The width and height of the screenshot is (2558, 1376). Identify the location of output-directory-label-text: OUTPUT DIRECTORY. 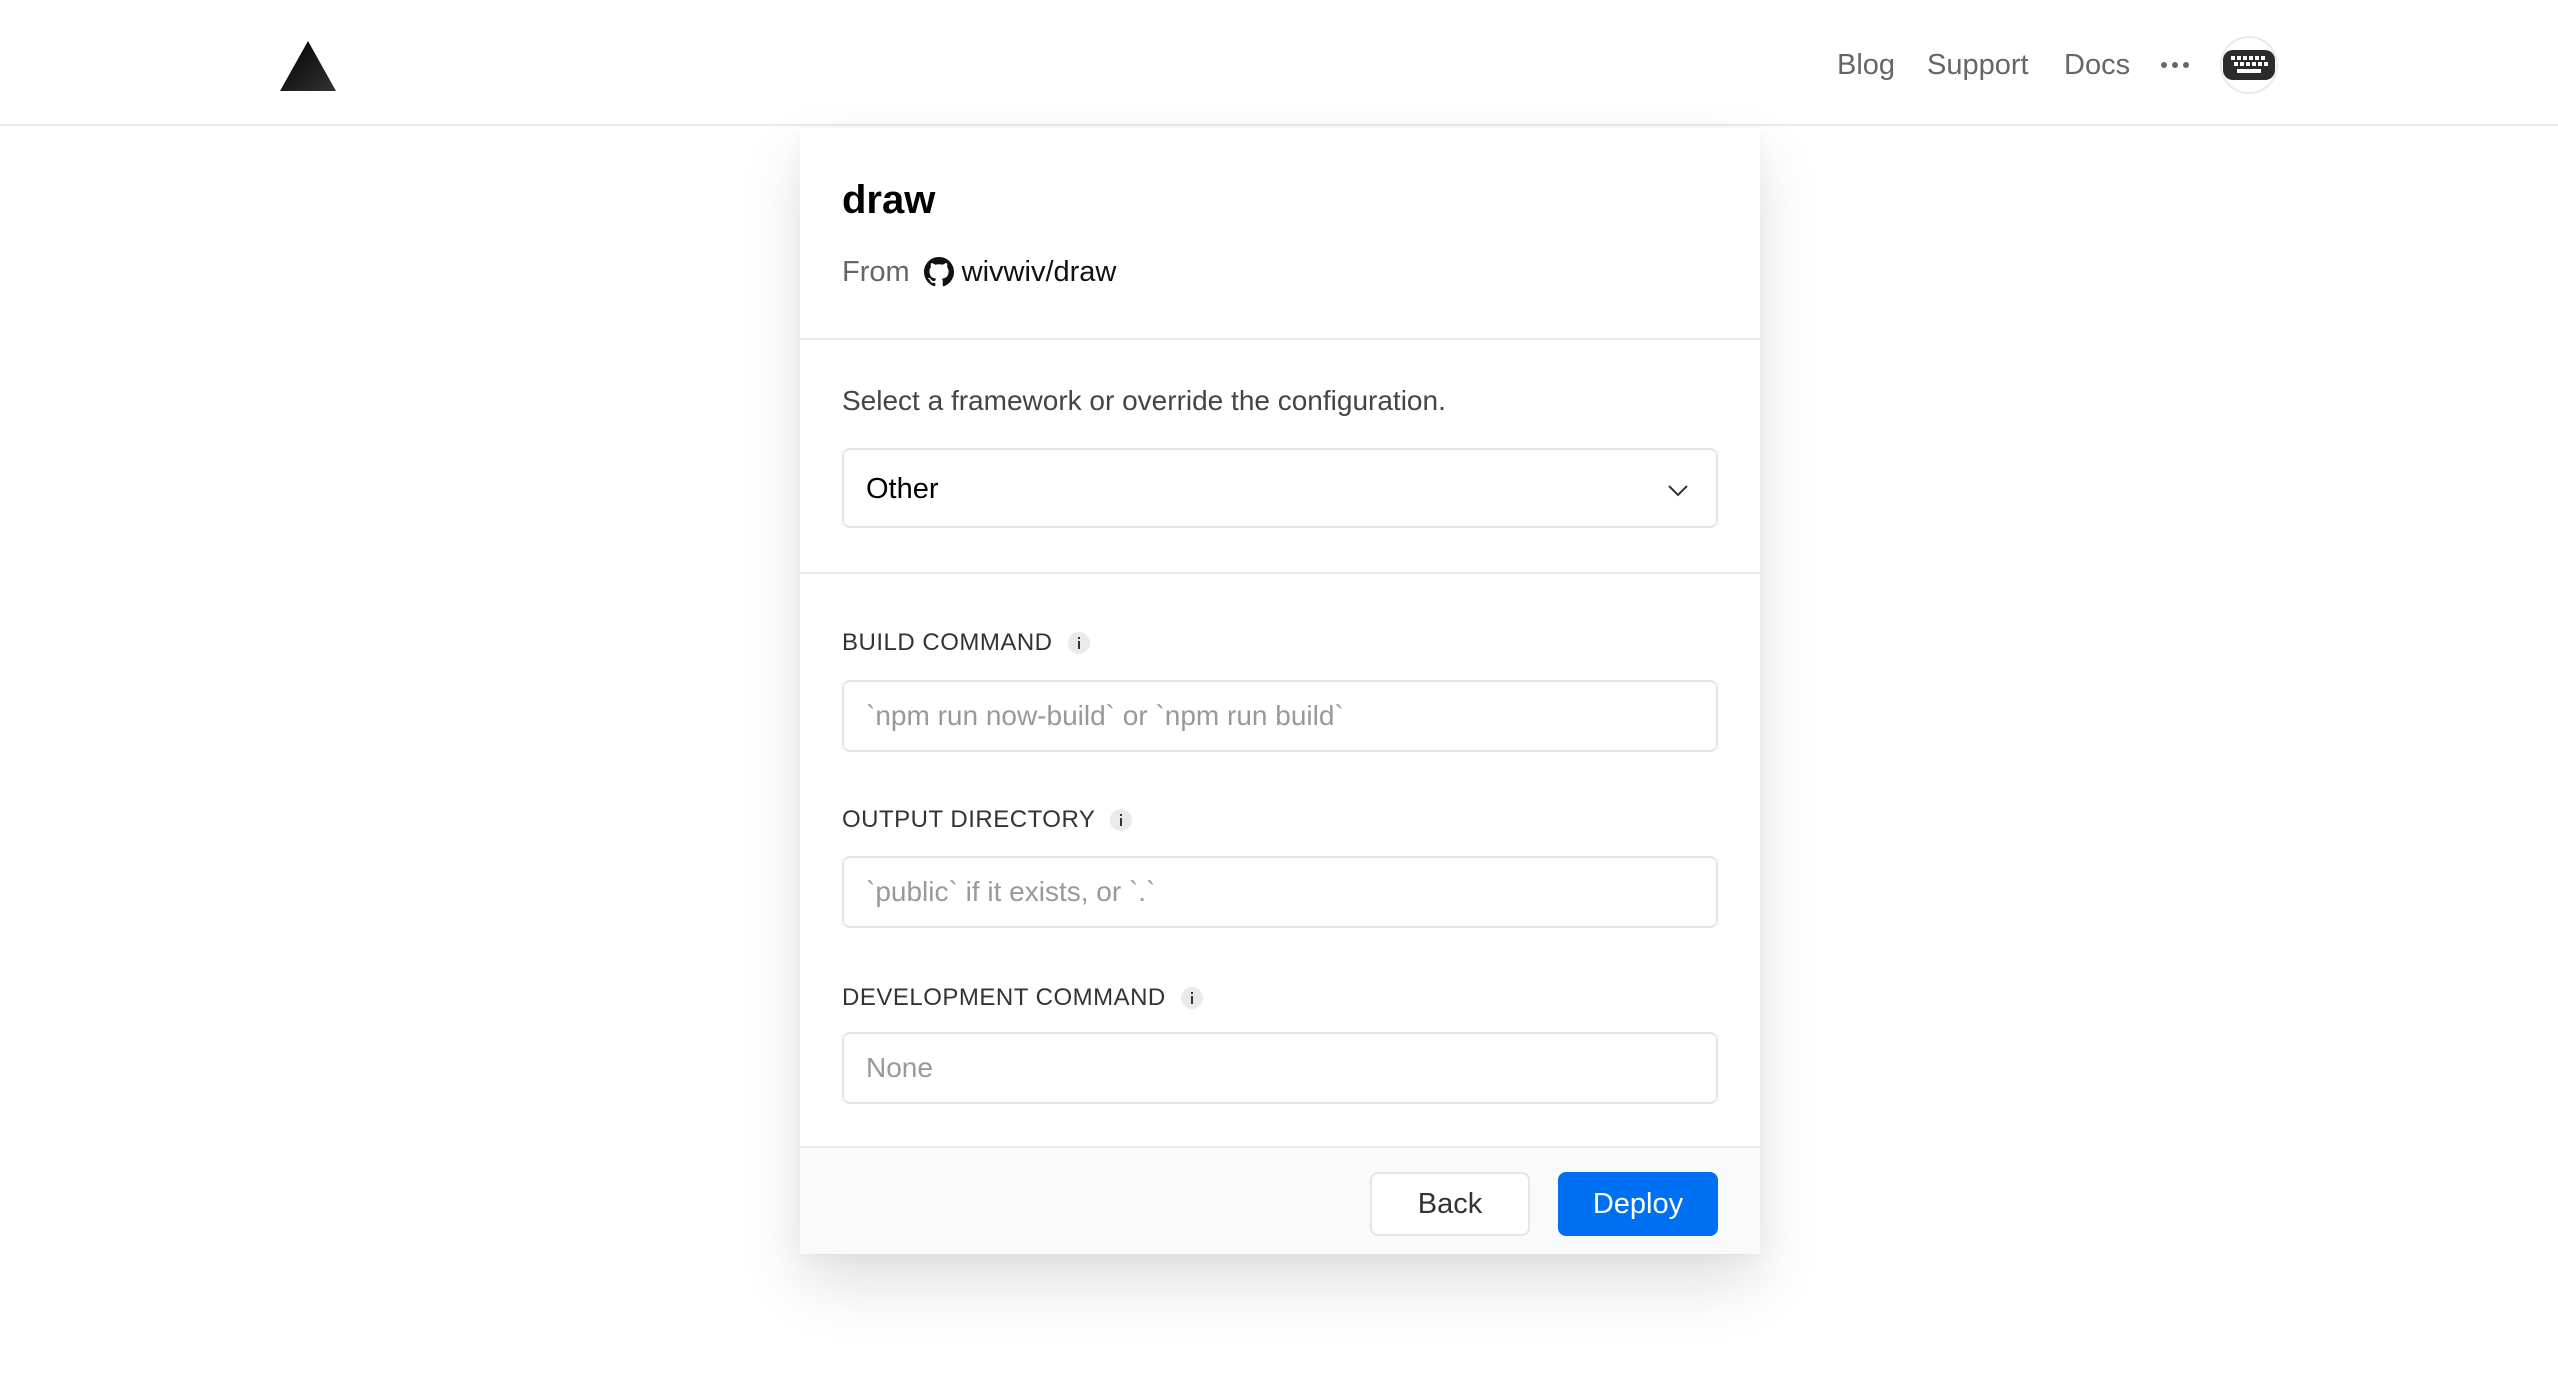
(969, 819).